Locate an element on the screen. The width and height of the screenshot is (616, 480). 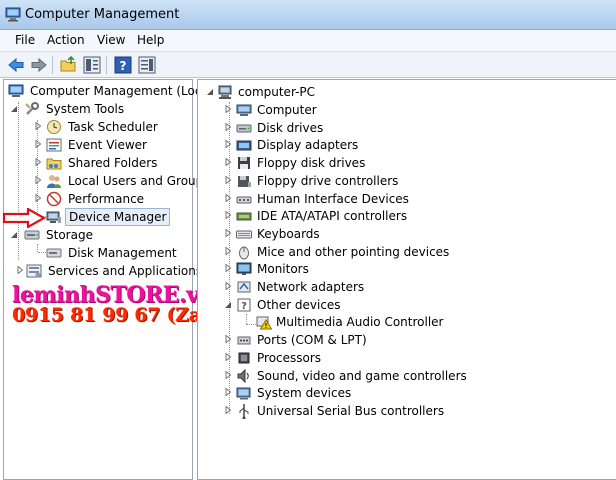
device-category-network-adapters: Network adapters is located at coordinates (389, 287).